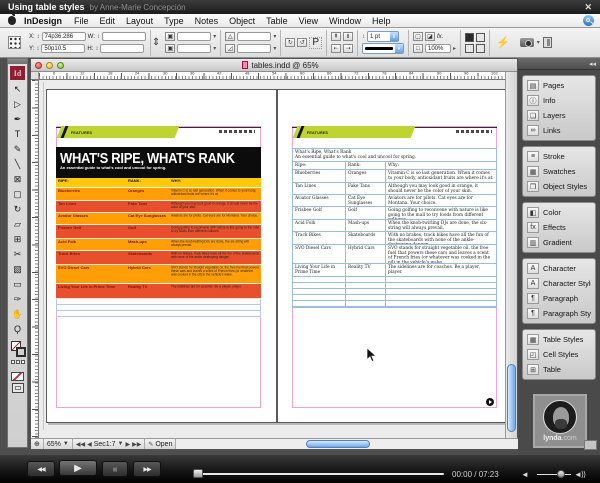 Image resolution: width=600 pixels, height=483 pixels. I want to click on y-field: 50p10.5, so click(63, 48).